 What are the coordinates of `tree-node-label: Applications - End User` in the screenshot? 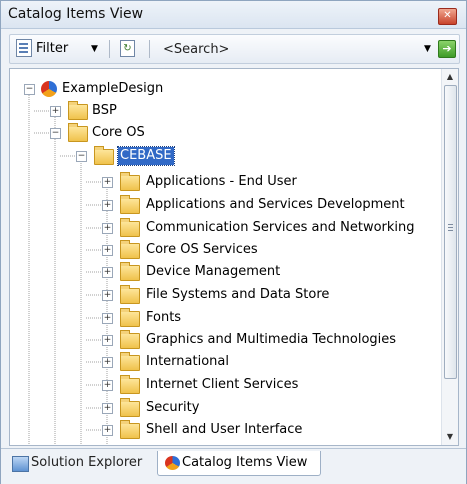 It's located at (221, 181).